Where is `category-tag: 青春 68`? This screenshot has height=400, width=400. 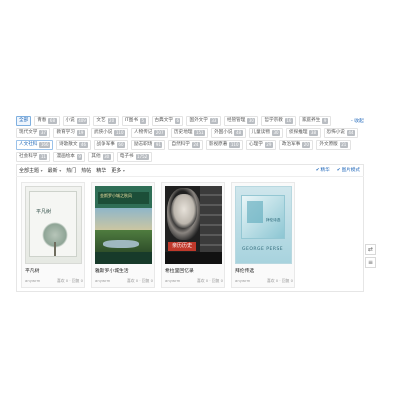 category-tag: 青春 68 is located at coordinates (47, 121).